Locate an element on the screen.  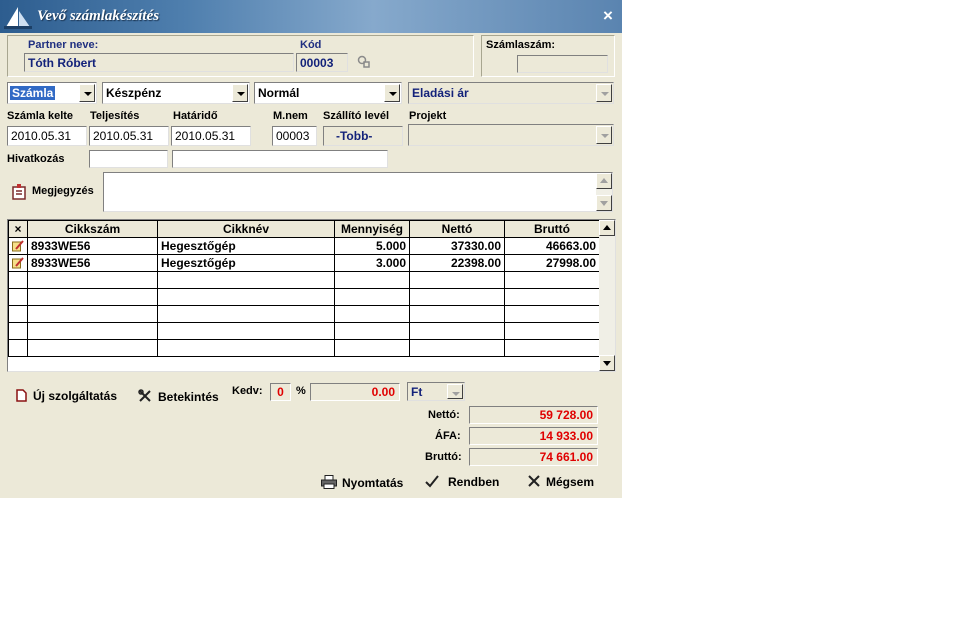
grid-scrollbar is located at coordinates (607, 295).